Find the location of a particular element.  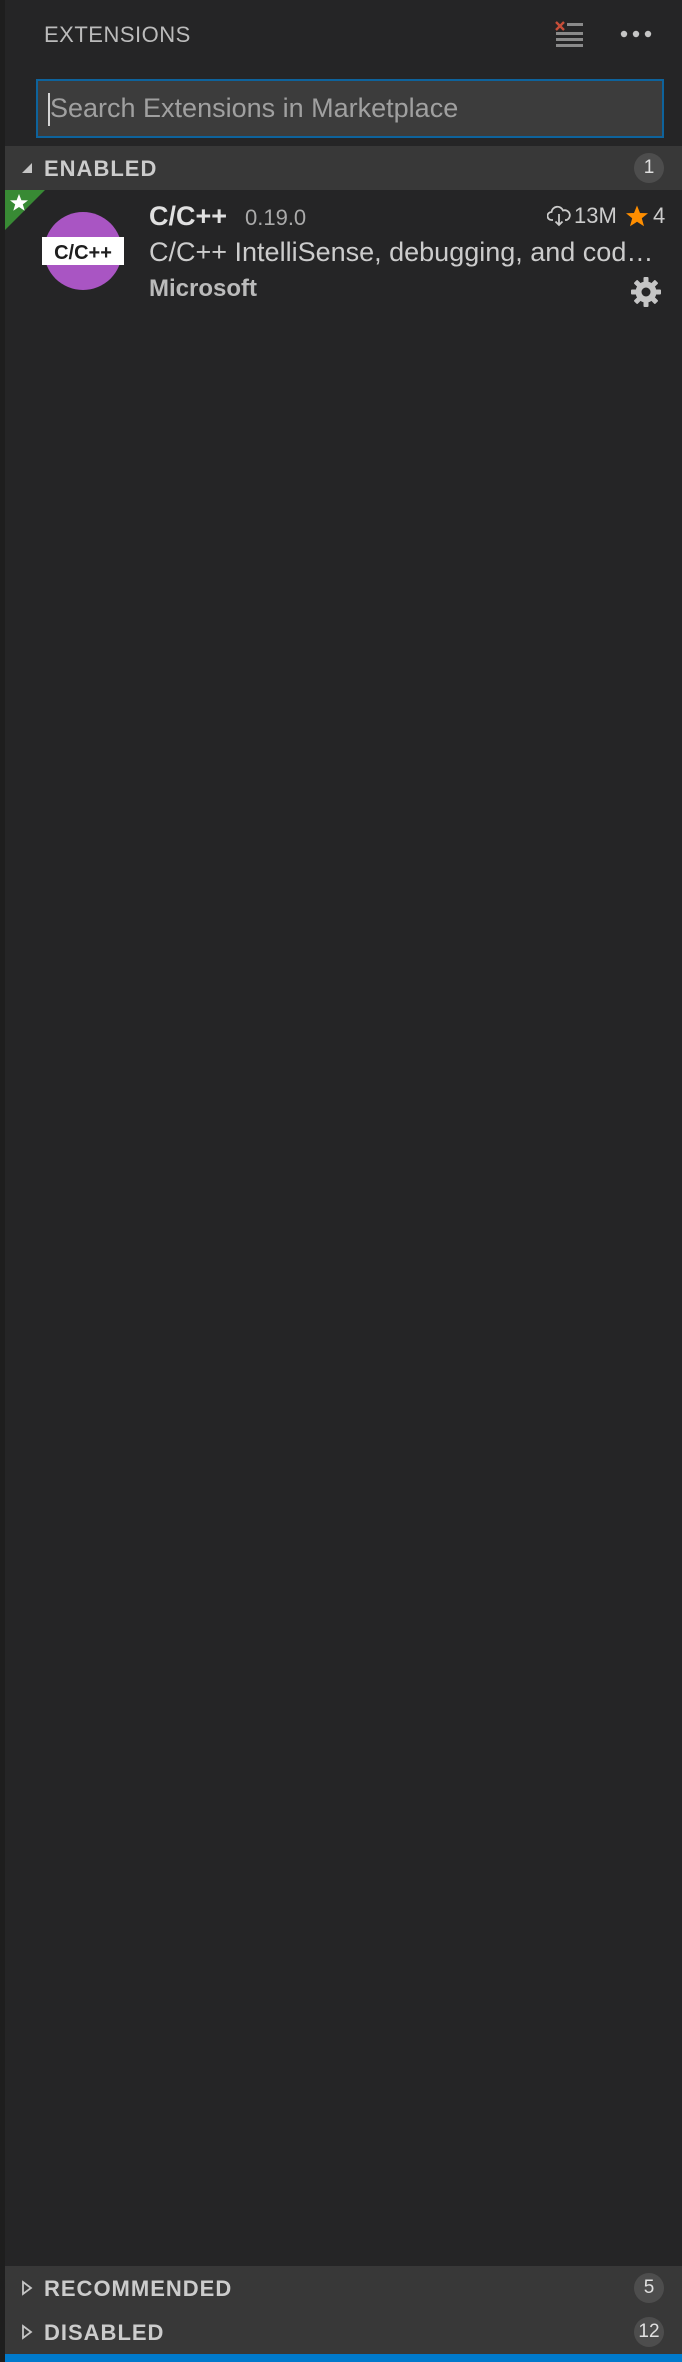

section-header-disabled: DISABLED 12 is located at coordinates (343, 2332).